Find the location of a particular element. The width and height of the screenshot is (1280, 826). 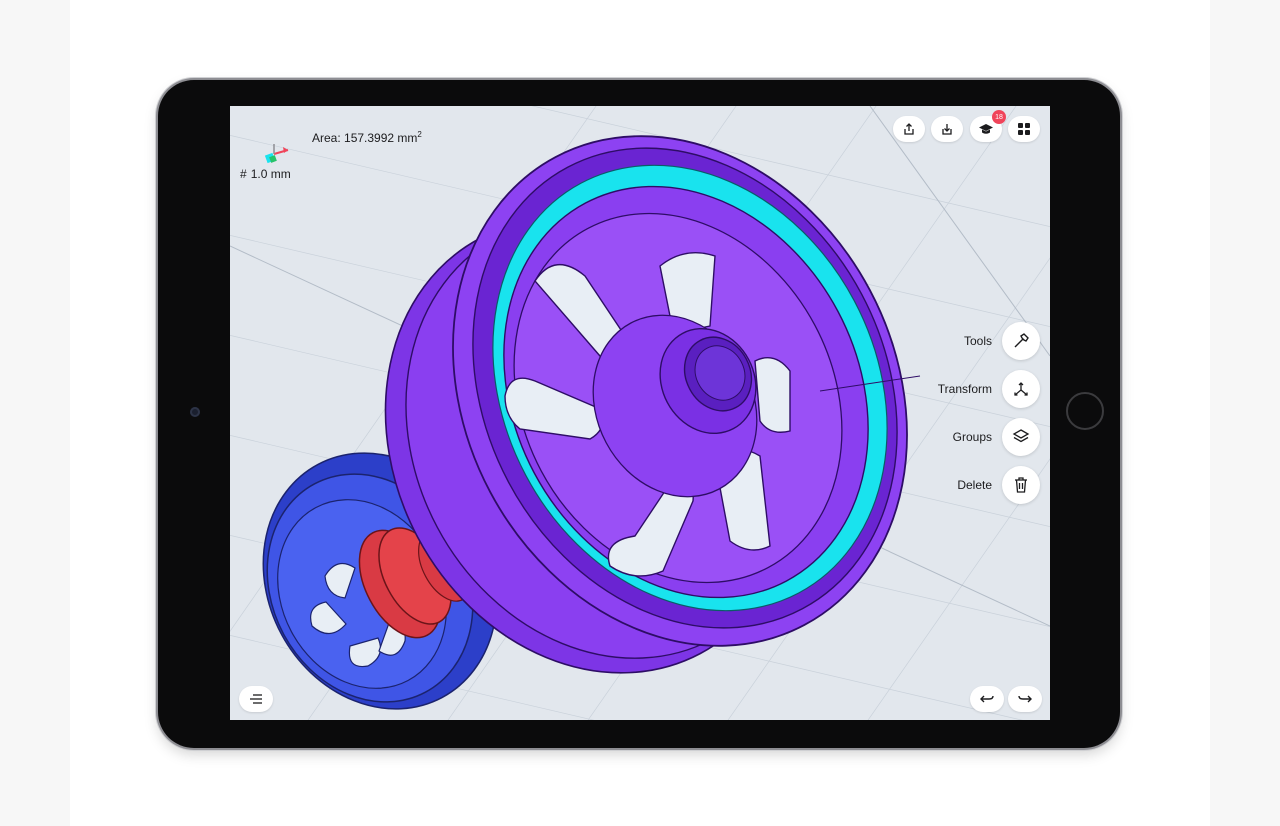

tools-button is located at coordinates (1021, 341).